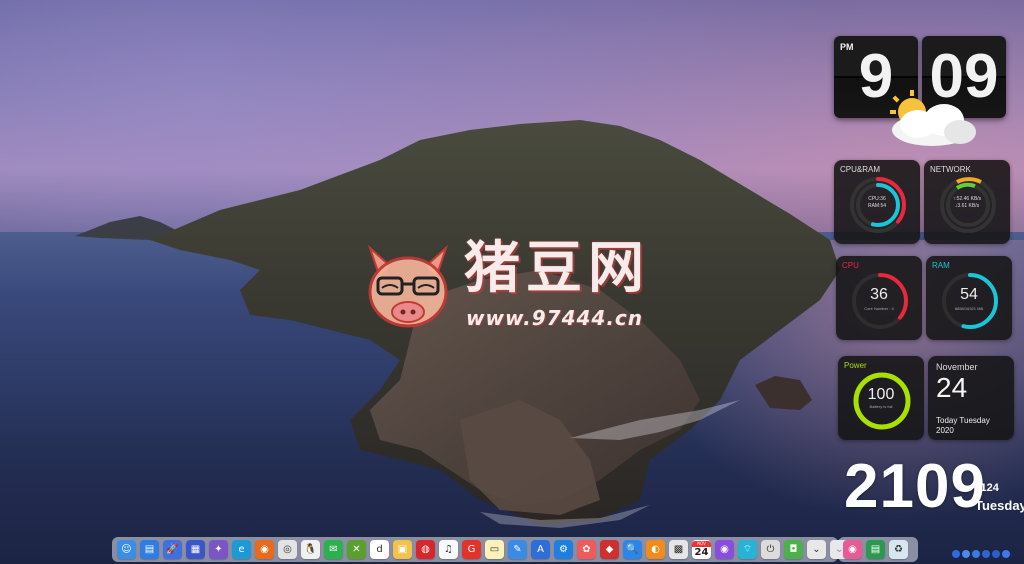 This screenshot has height=564, width=1024. I want to click on network-widget: NETWORK ↑:52.46 KB/s ↓3.61 KB/s, so click(967, 202).